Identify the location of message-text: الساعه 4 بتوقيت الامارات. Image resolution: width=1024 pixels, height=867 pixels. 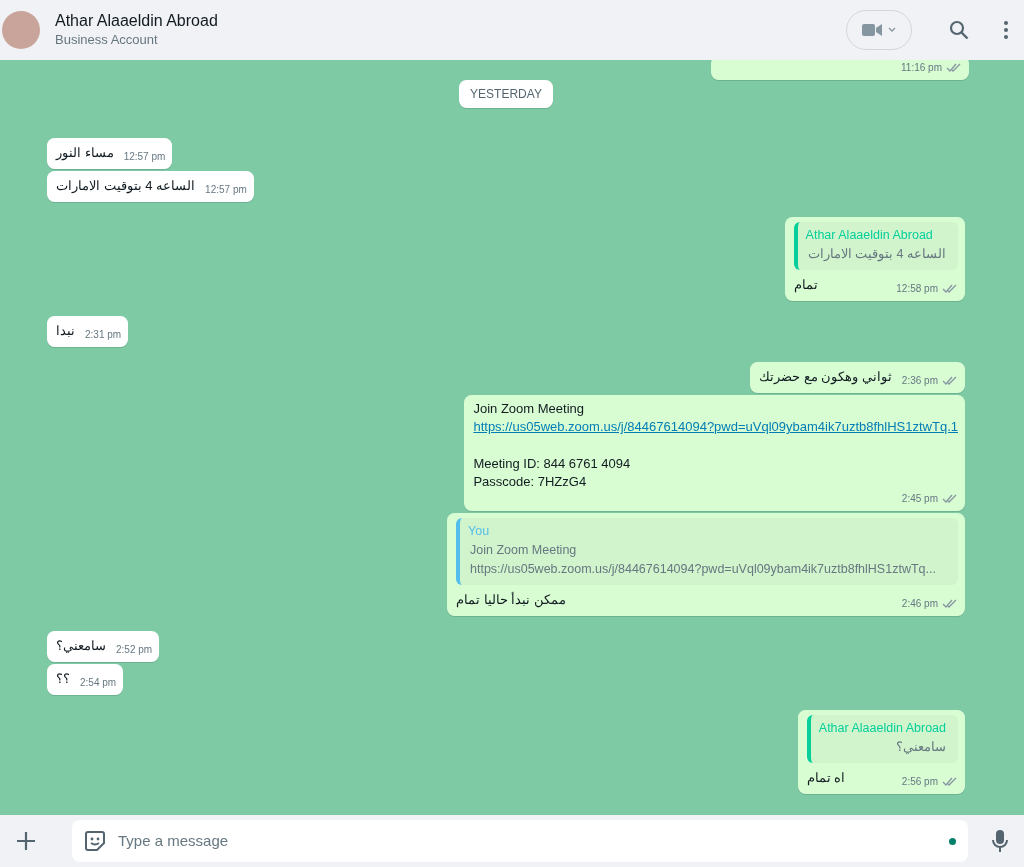
(126, 186).